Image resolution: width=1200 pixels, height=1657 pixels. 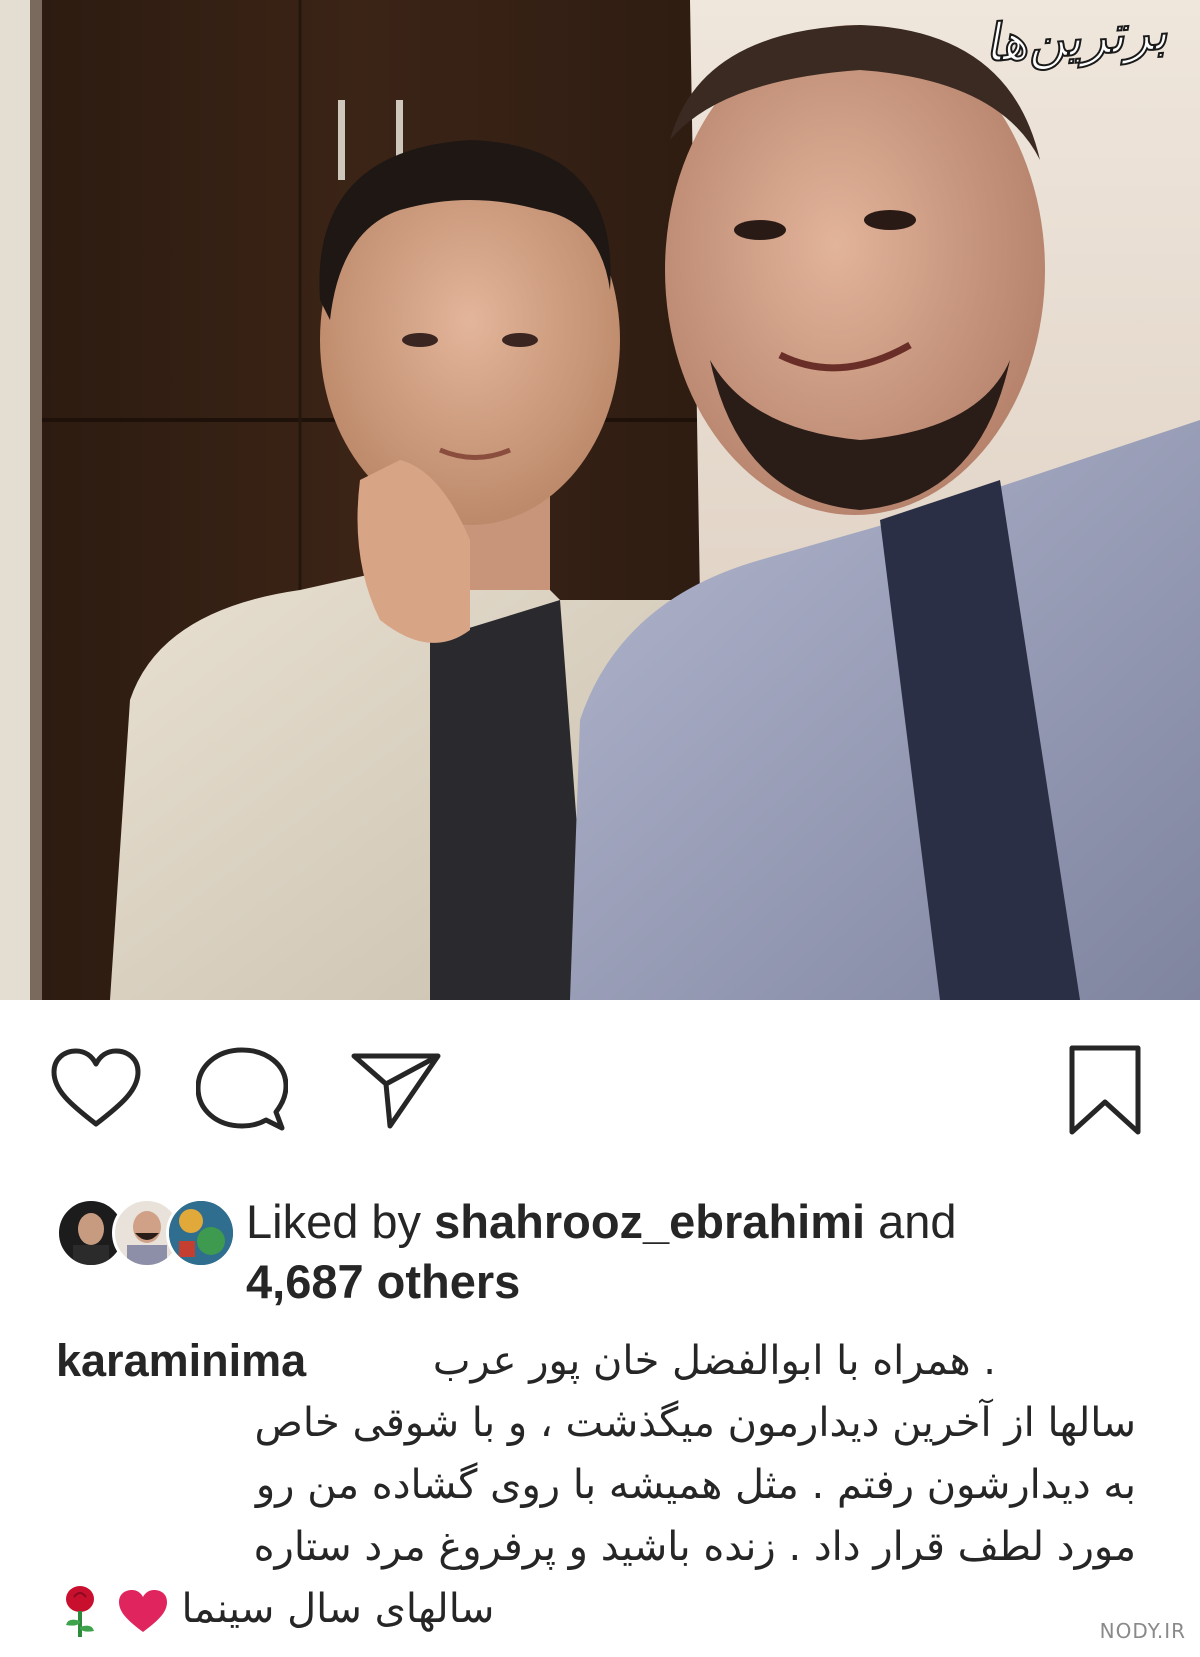 What do you see at coordinates (1142, 1631) in the screenshot?
I see `footer-site-mark: NODY.IR` at bounding box center [1142, 1631].